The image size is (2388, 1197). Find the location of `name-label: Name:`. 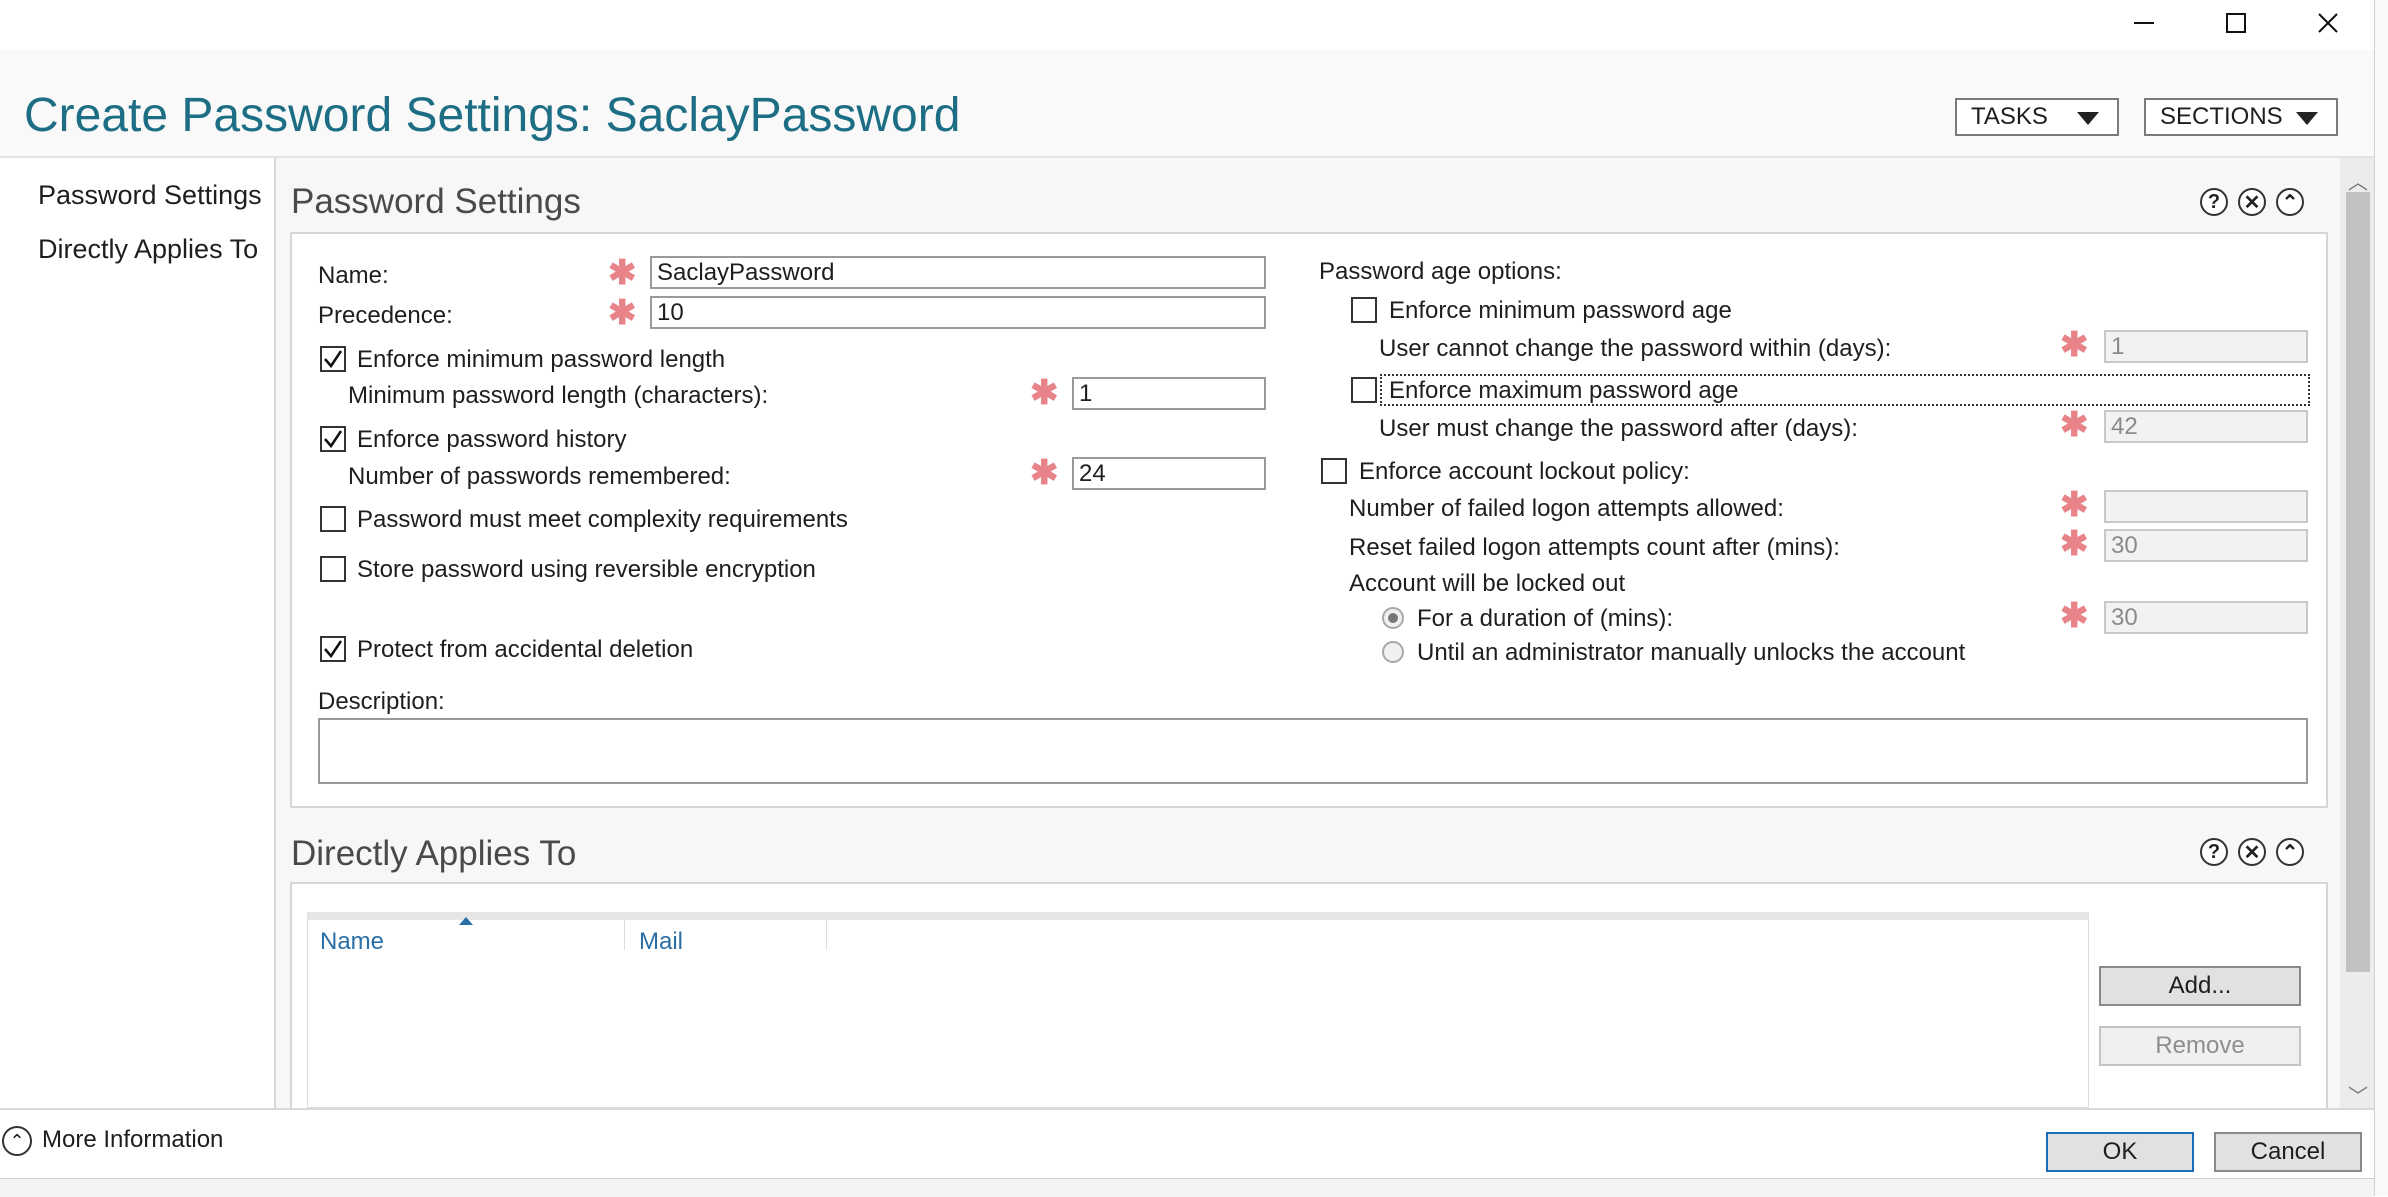

name-label: Name: is located at coordinates (353, 275).